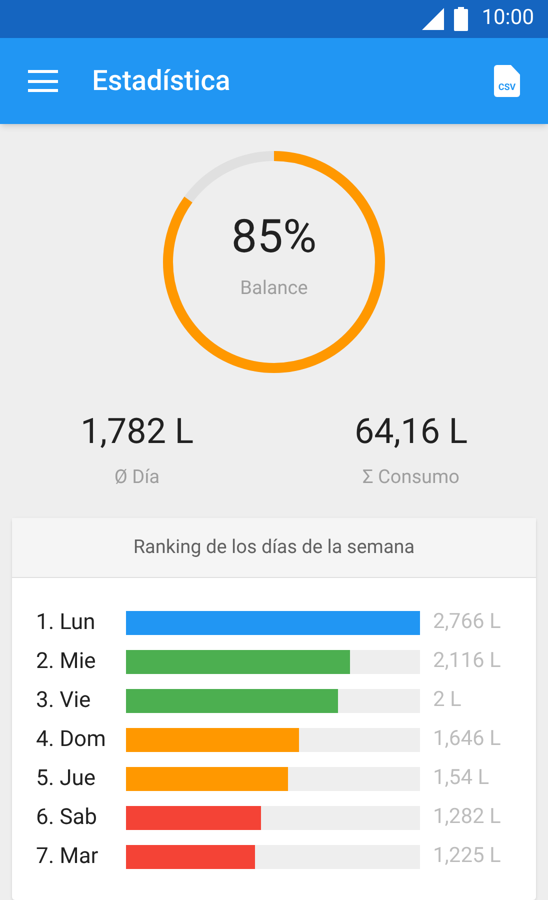 The image size is (548, 900). What do you see at coordinates (274, 547) in the screenshot?
I see `ranking-title: Ranking de los días de la semana` at bounding box center [274, 547].